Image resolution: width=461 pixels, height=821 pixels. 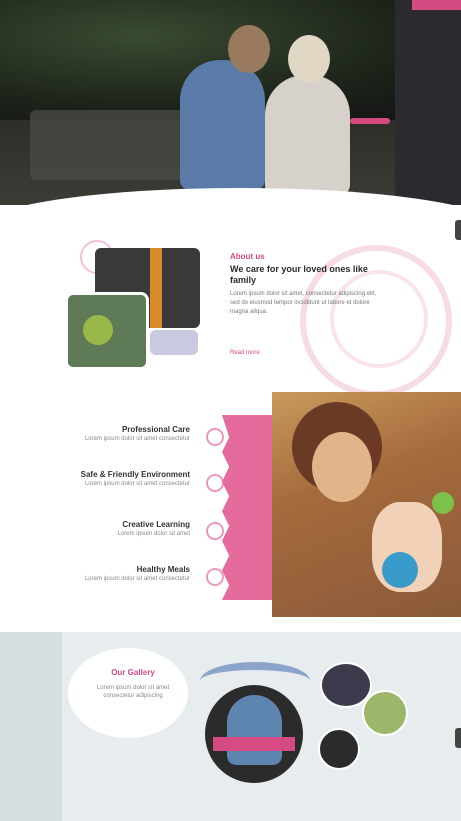 What do you see at coordinates (247, 256) in the screenshot?
I see `about-tag: About us` at bounding box center [247, 256].